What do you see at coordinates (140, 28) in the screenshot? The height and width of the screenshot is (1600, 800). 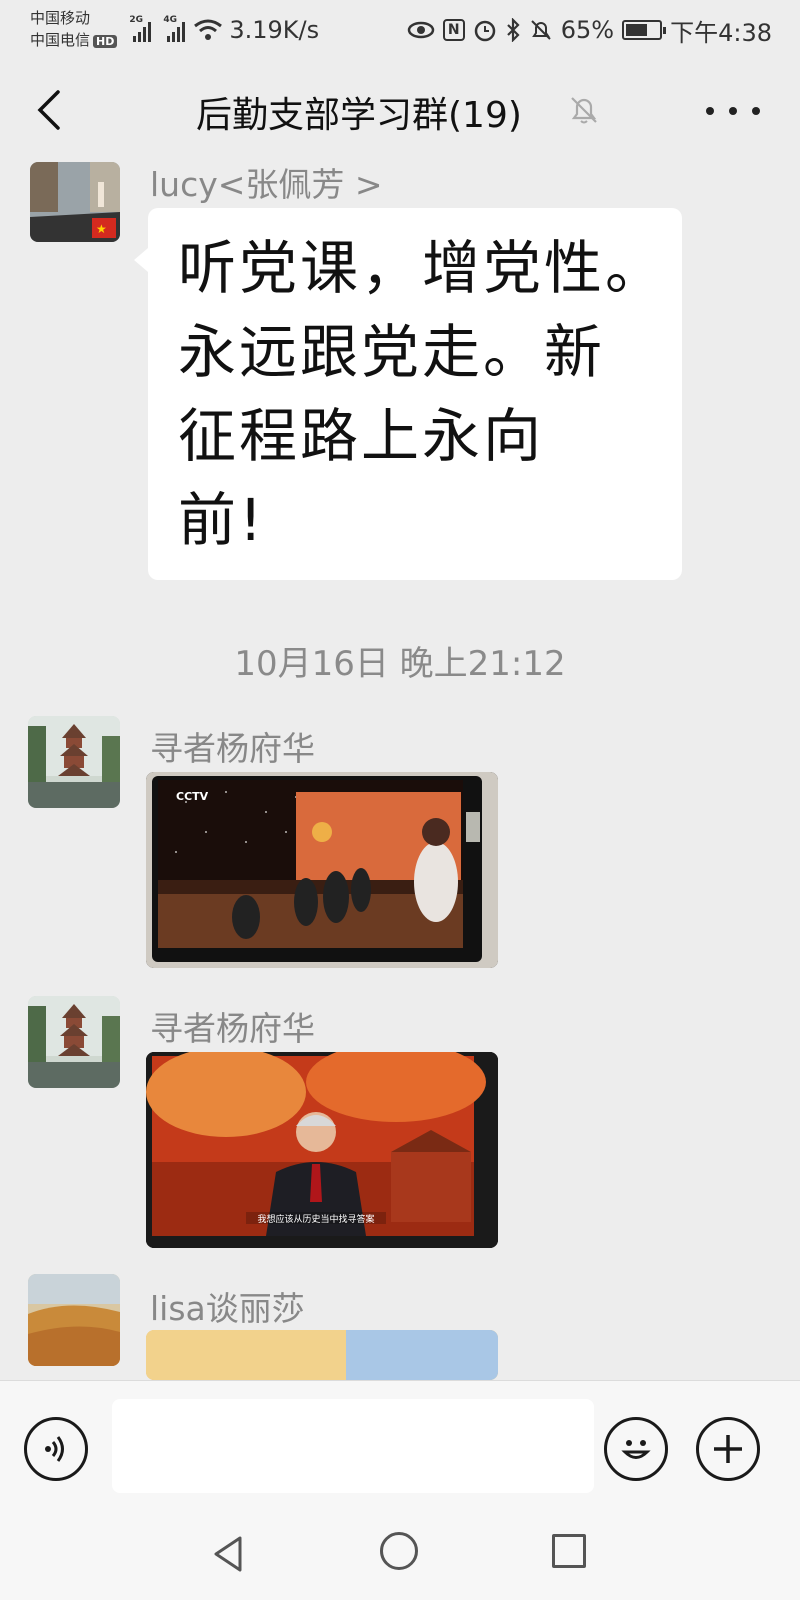 I see `signal-icon: 2G` at bounding box center [140, 28].